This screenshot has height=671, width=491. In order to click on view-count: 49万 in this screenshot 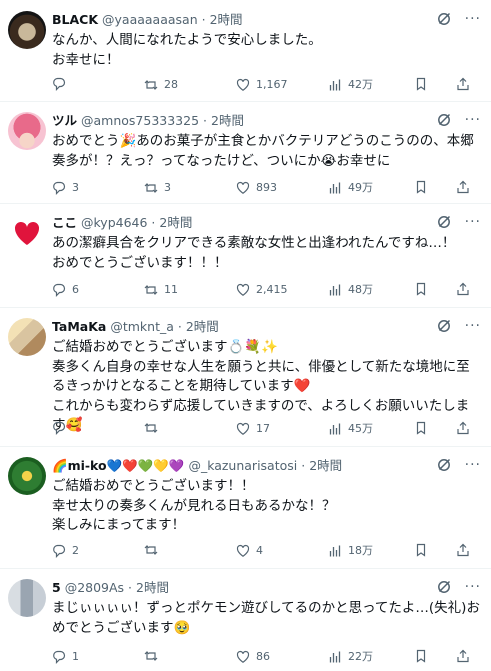, I will do `click(360, 187)`.